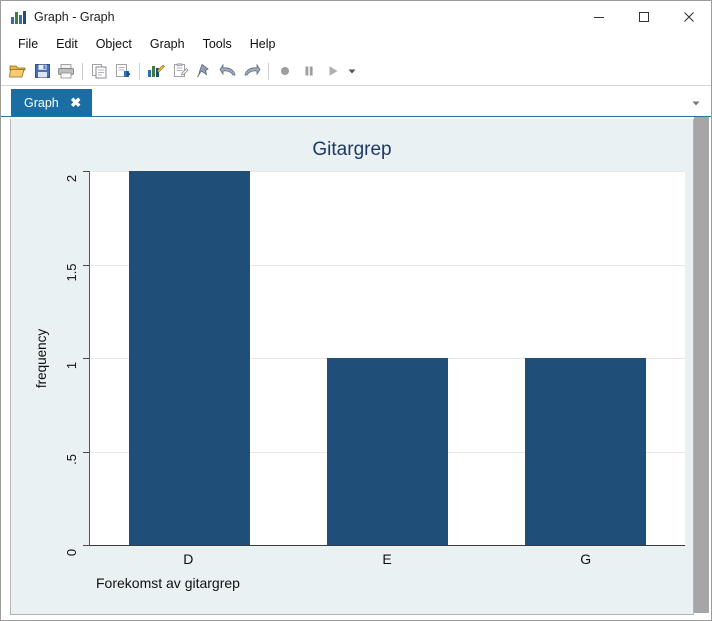 The width and height of the screenshot is (712, 621). I want to click on save-button, so click(42, 71).